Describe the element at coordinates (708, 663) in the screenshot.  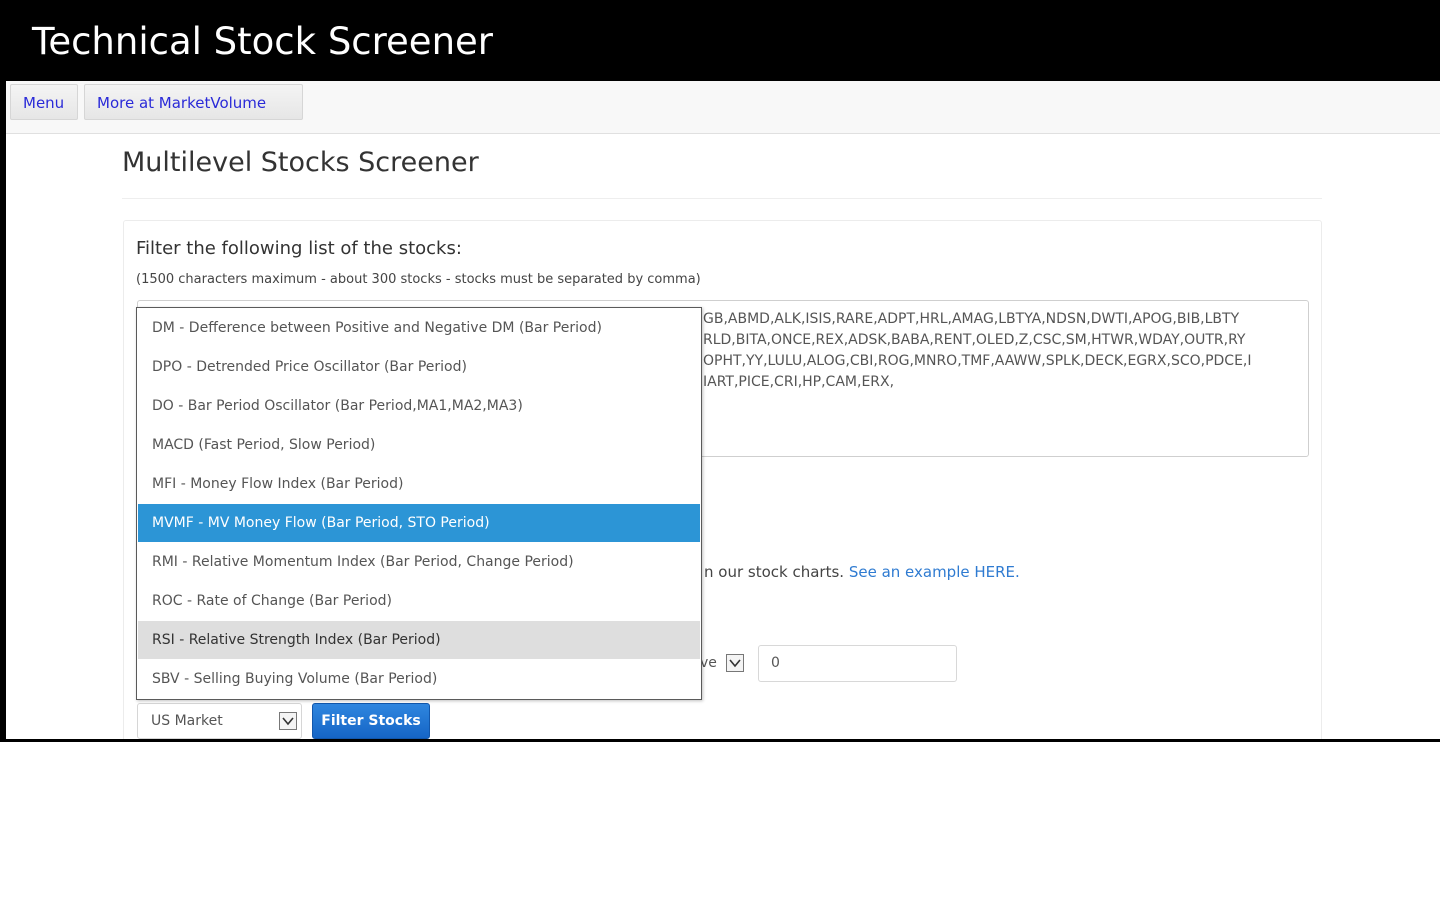
I see `condition-select-text: ve` at that location.